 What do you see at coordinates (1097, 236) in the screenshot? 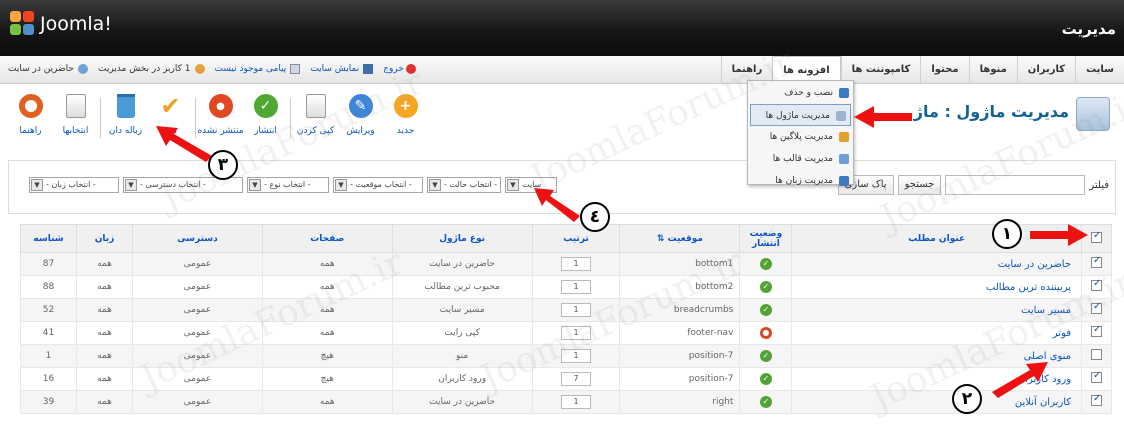
I see `select-all-checkbox` at bounding box center [1097, 236].